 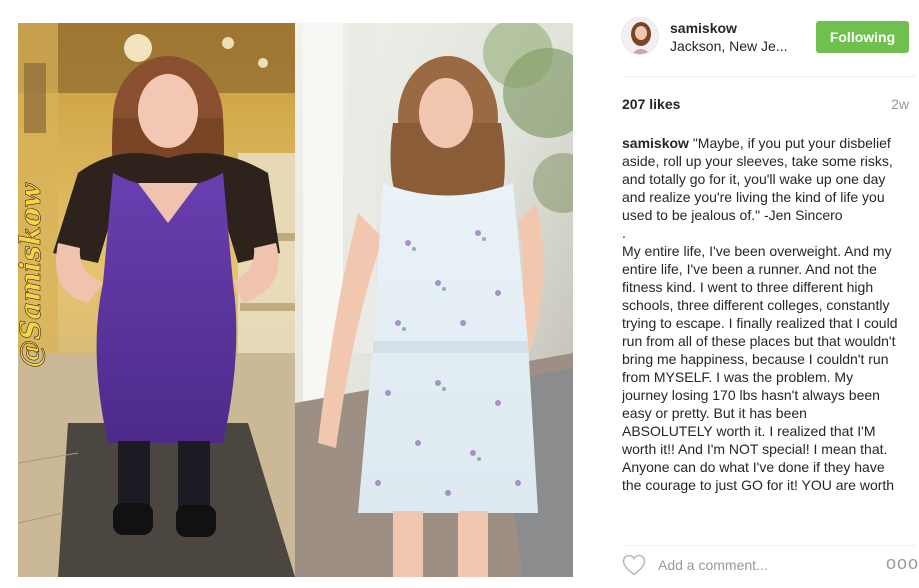 What do you see at coordinates (640, 36) in the screenshot?
I see `avatar` at bounding box center [640, 36].